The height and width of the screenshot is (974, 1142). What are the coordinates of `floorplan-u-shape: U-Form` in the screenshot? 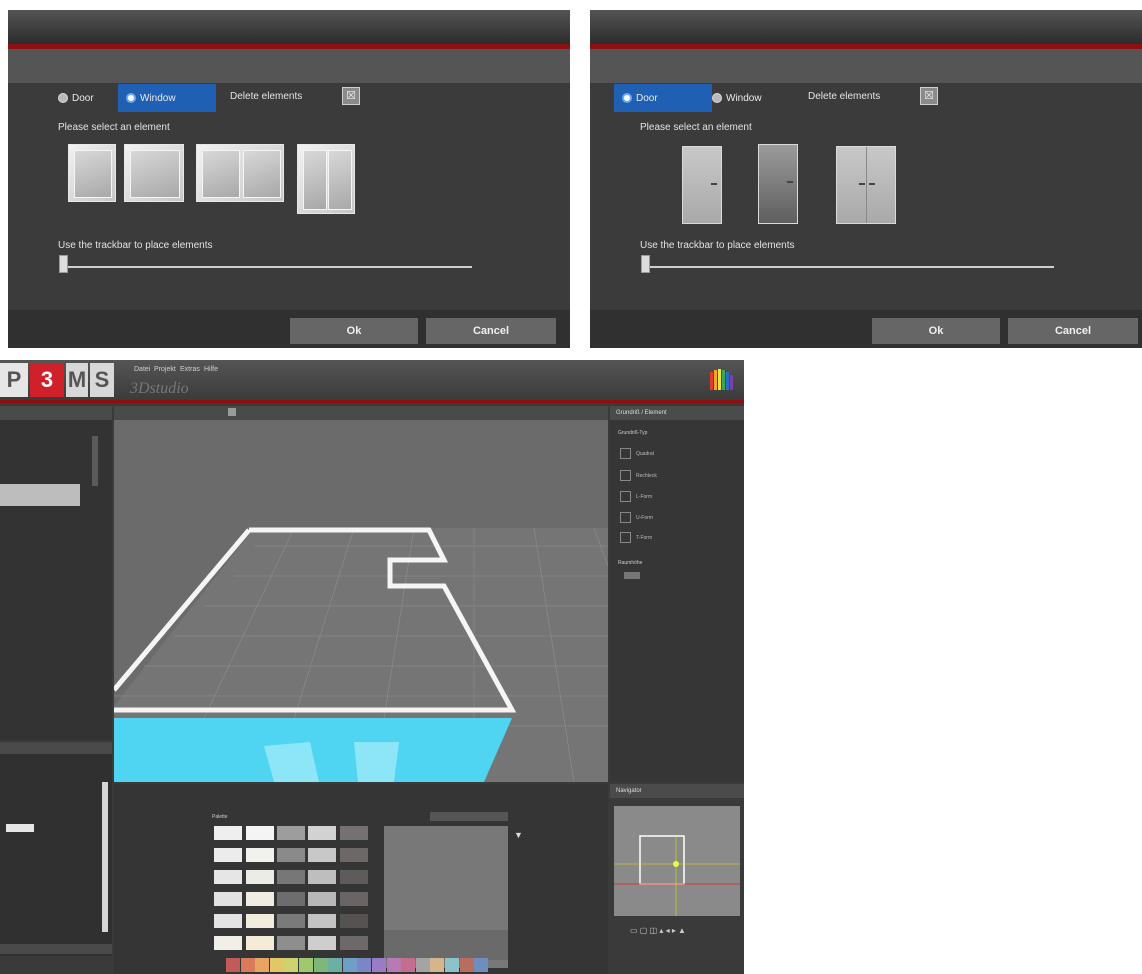 It's located at (636, 517).